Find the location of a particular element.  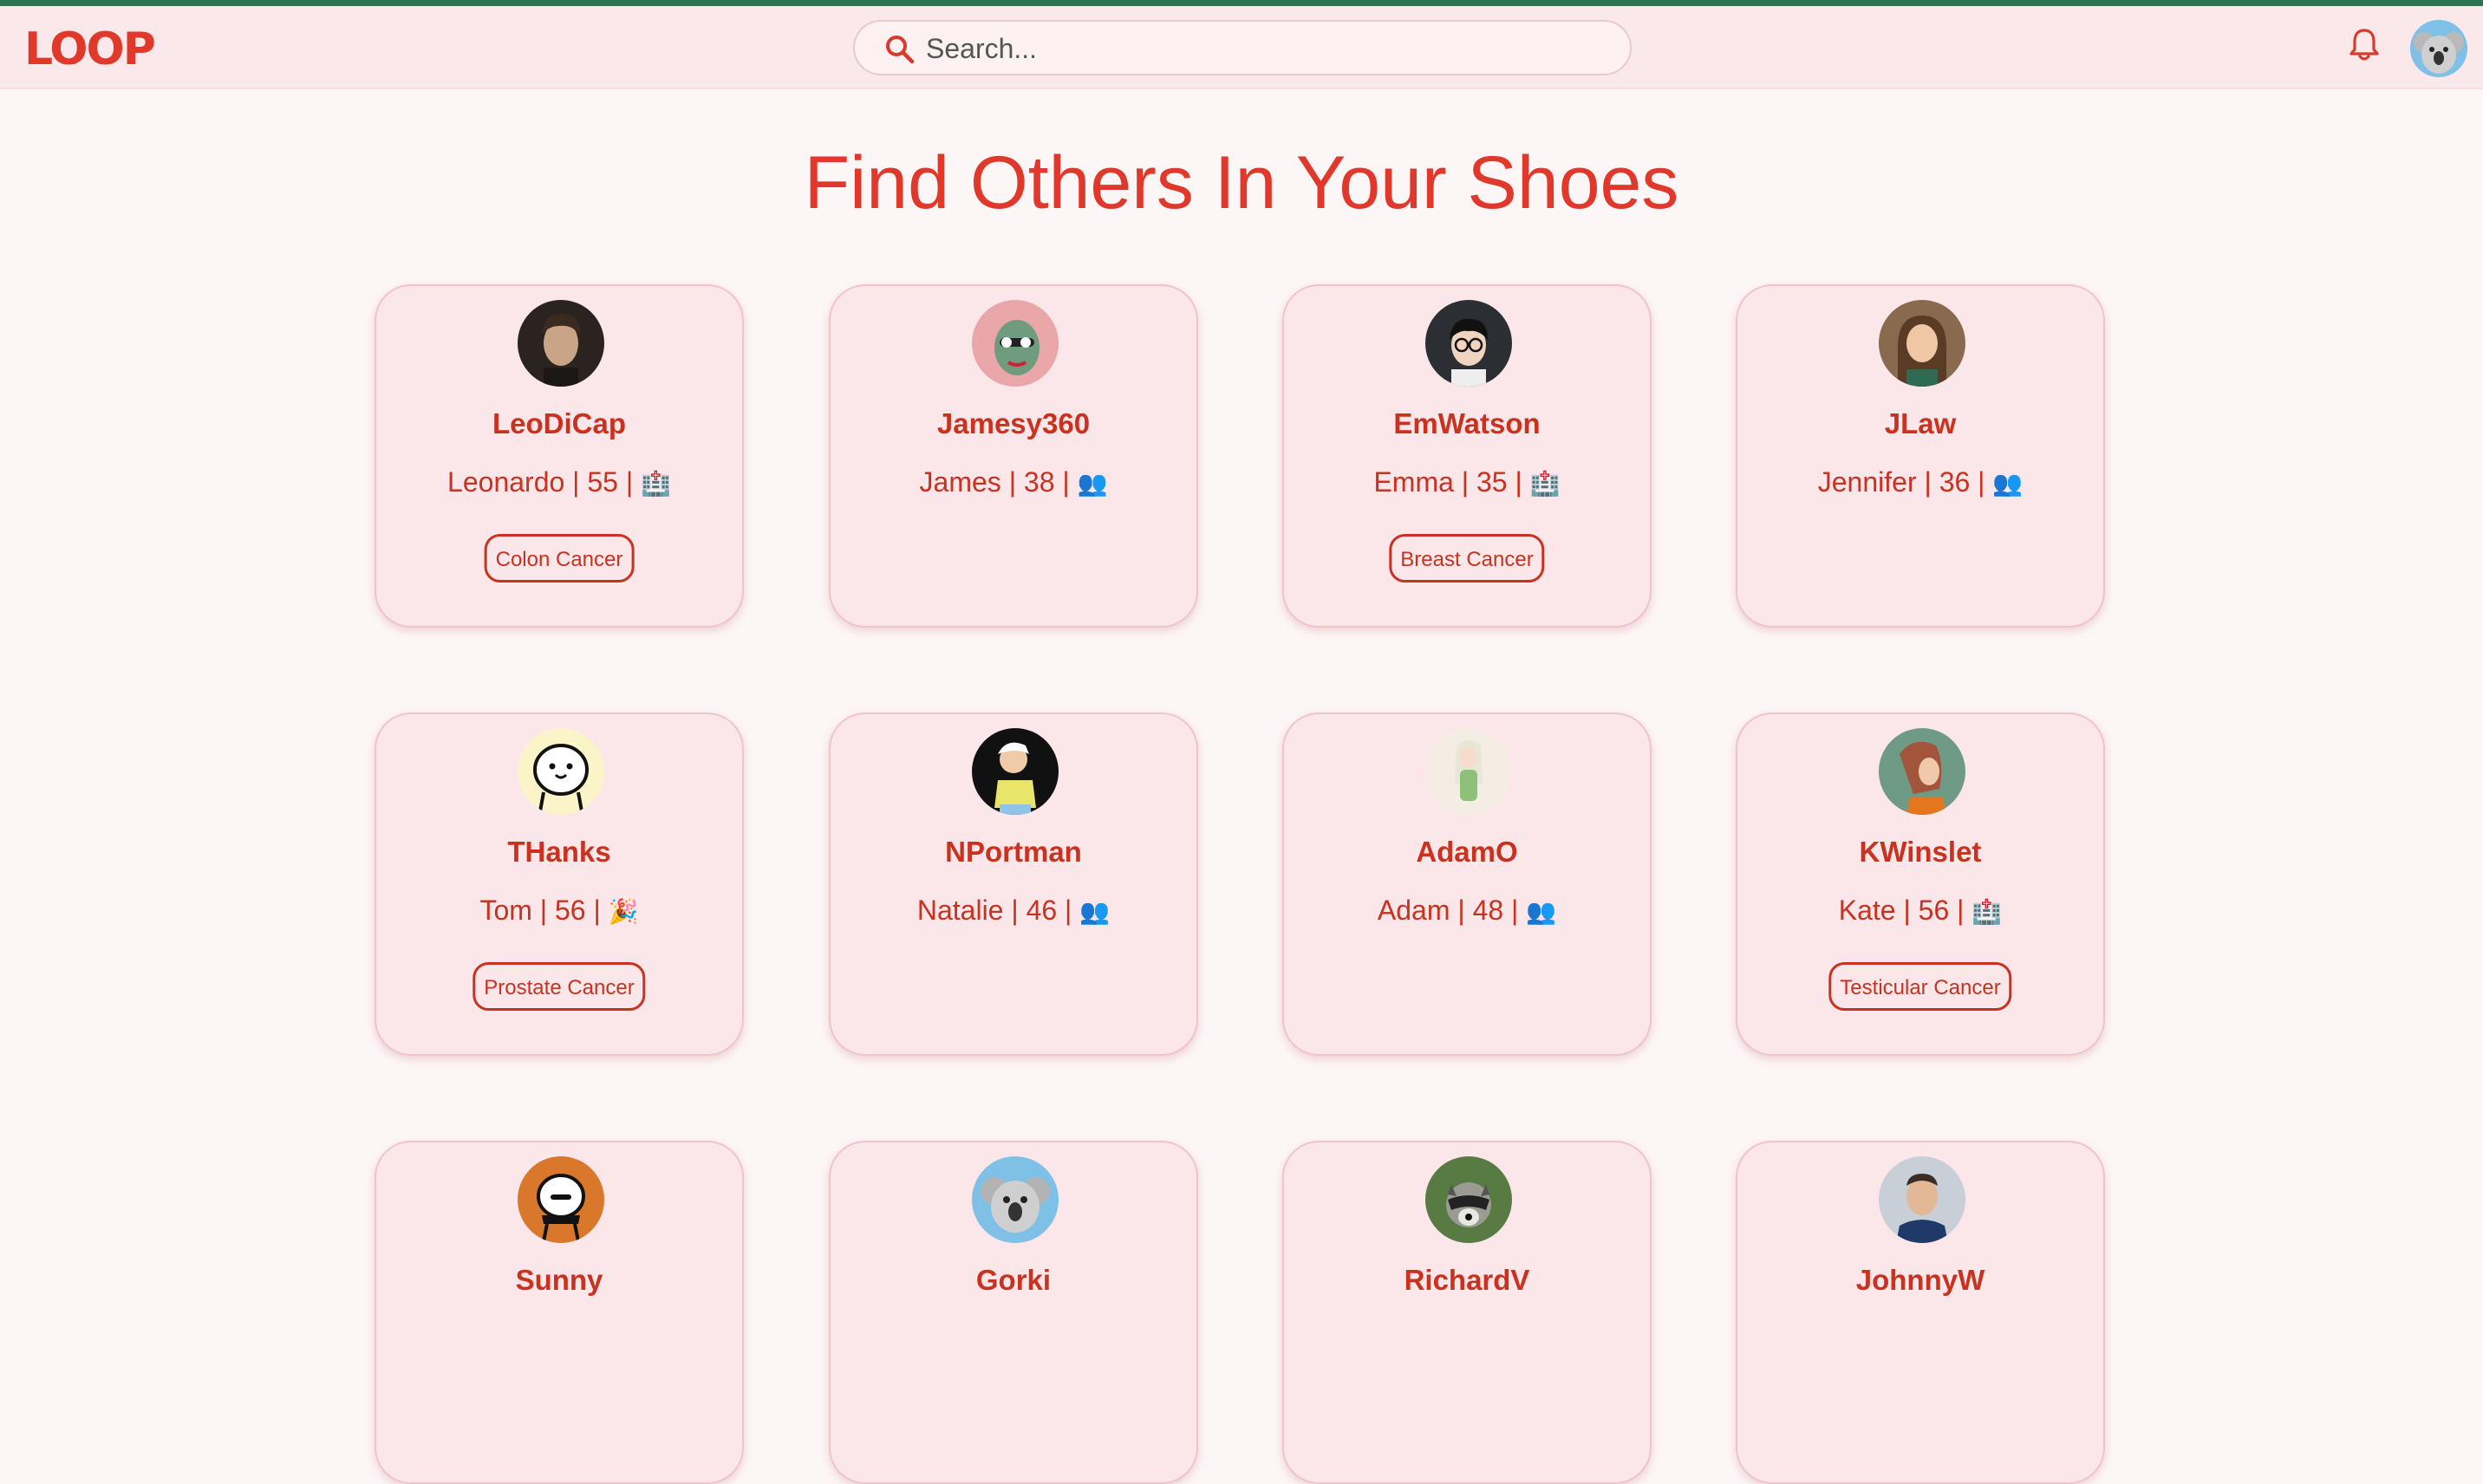

user-meta: Leonardo | 55 | 🏥 is located at coordinates (559, 482).